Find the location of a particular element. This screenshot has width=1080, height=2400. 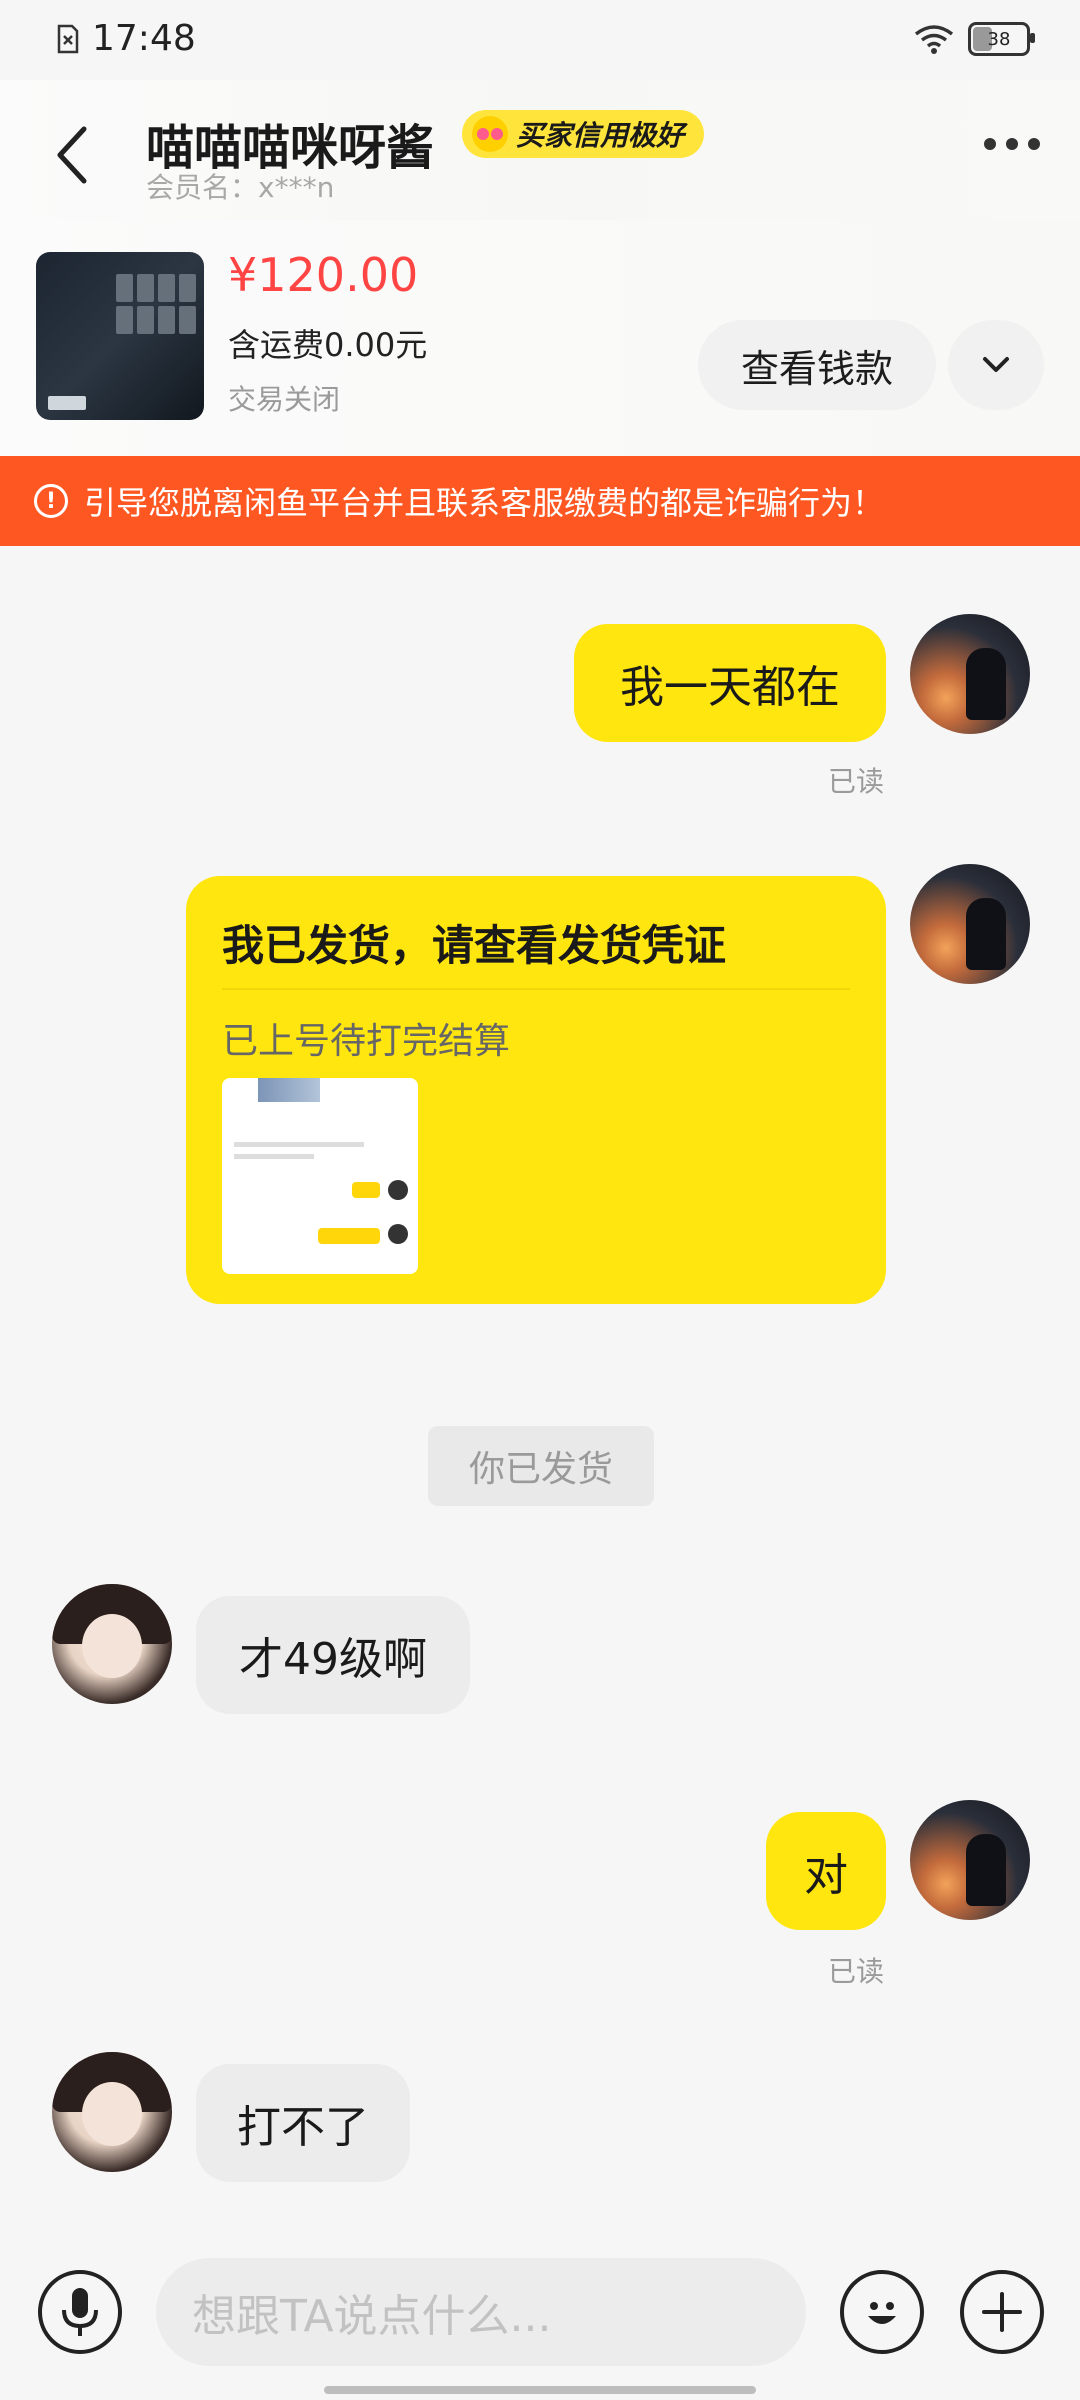

chevron-down-icon is located at coordinates (996, 364).